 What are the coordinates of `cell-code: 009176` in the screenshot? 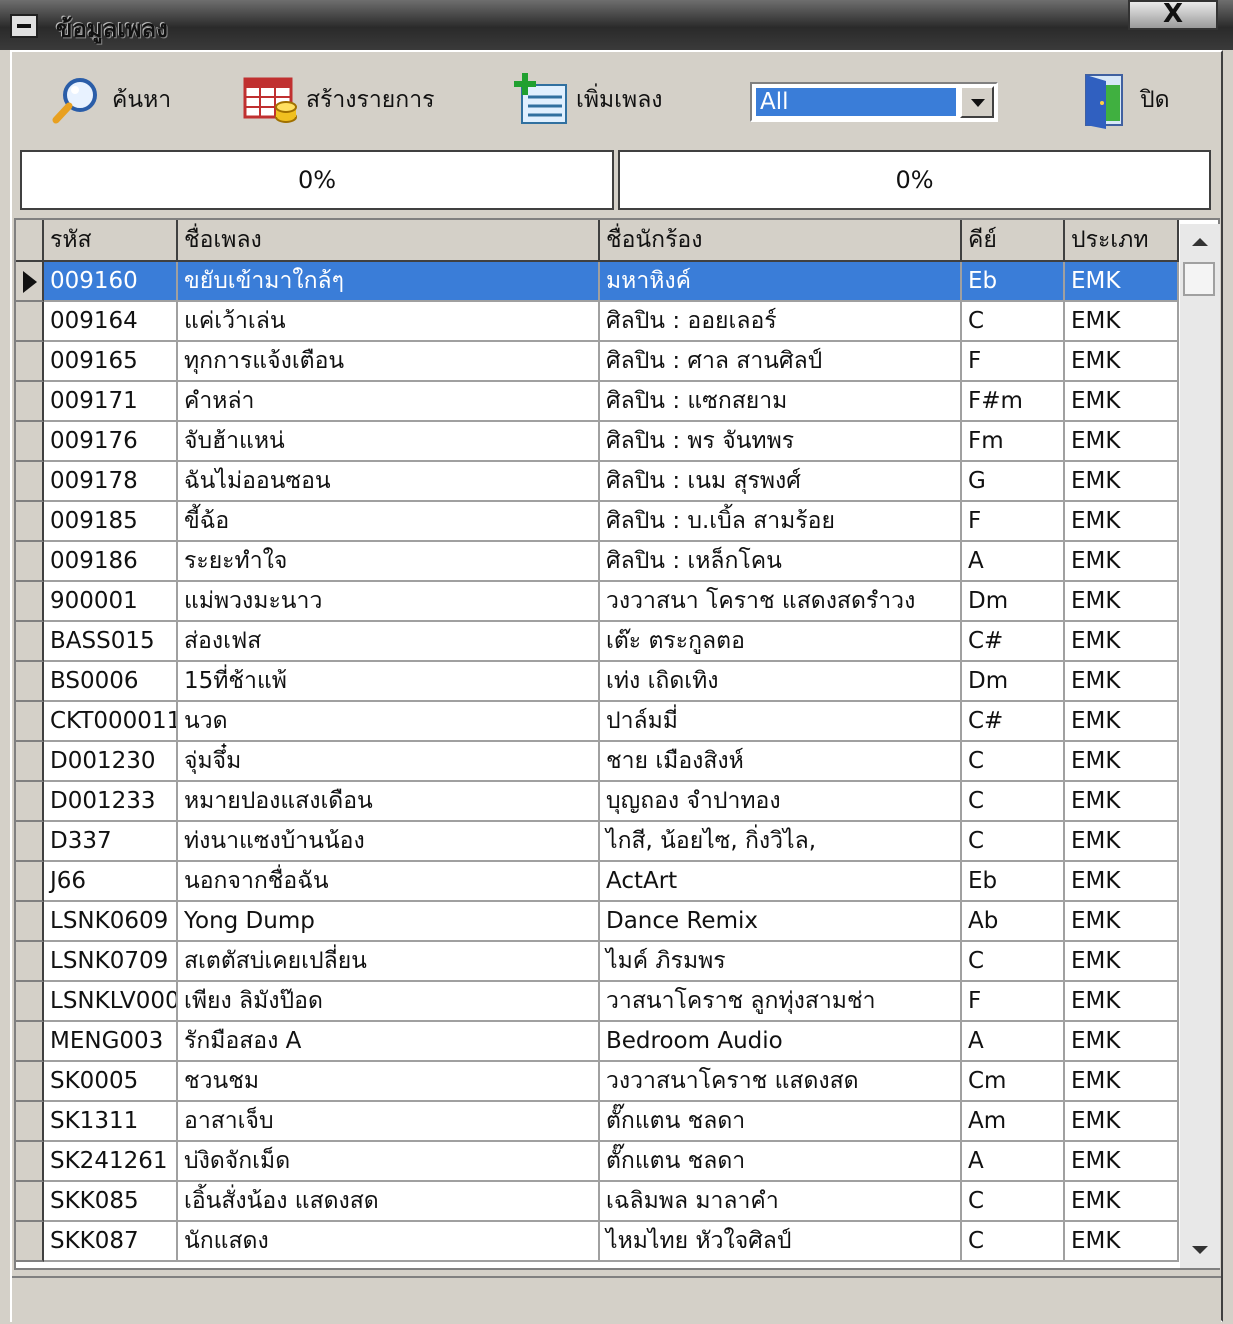 It's located at (111, 442).